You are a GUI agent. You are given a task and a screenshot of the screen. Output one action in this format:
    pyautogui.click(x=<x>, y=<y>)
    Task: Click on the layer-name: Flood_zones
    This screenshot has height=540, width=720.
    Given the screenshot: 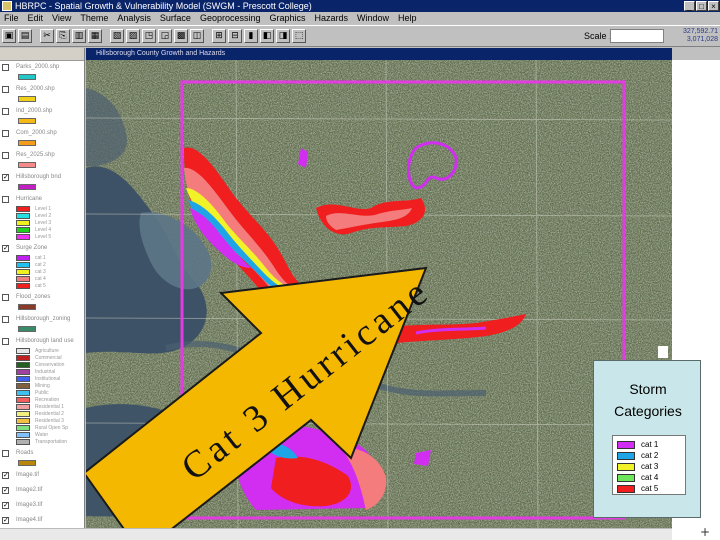 What is the action you would take?
    pyautogui.click(x=33, y=297)
    